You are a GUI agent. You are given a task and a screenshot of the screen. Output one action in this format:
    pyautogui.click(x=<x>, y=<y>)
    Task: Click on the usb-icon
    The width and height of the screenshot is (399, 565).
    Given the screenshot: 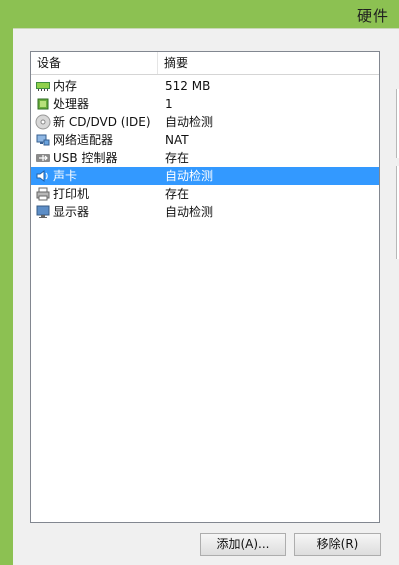 What is the action you would take?
    pyautogui.click(x=43, y=158)
    